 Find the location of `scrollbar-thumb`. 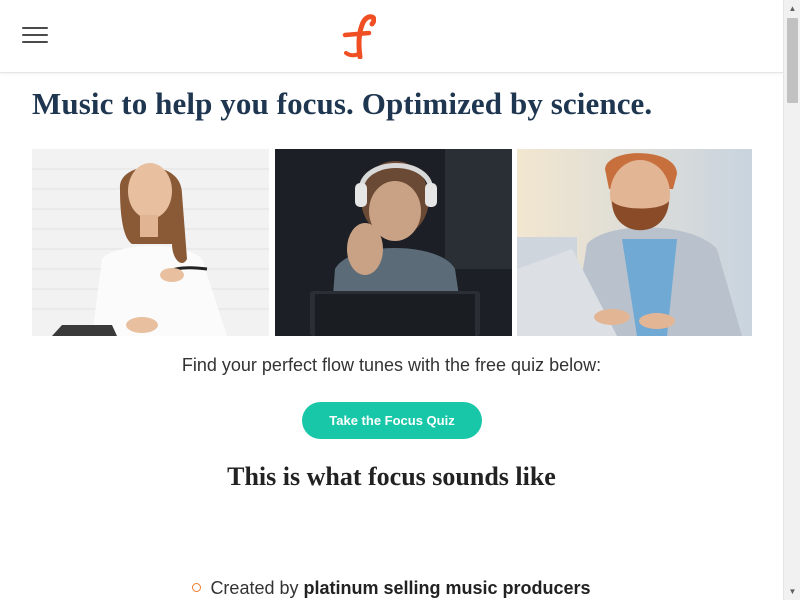

scrollbar-thumb is located at coordinates (792, 60).